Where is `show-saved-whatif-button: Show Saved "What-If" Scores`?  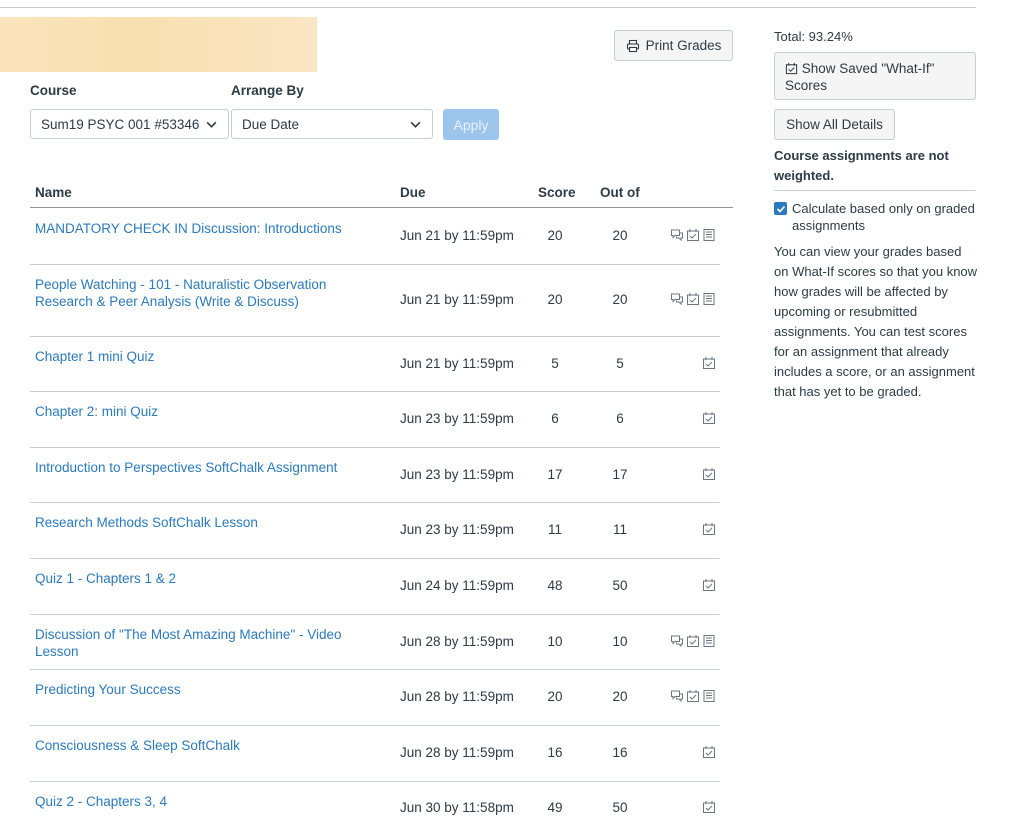
show-saved-whatif-button: Show Saved "What-If" Scores is located at coordinates (875, 76).